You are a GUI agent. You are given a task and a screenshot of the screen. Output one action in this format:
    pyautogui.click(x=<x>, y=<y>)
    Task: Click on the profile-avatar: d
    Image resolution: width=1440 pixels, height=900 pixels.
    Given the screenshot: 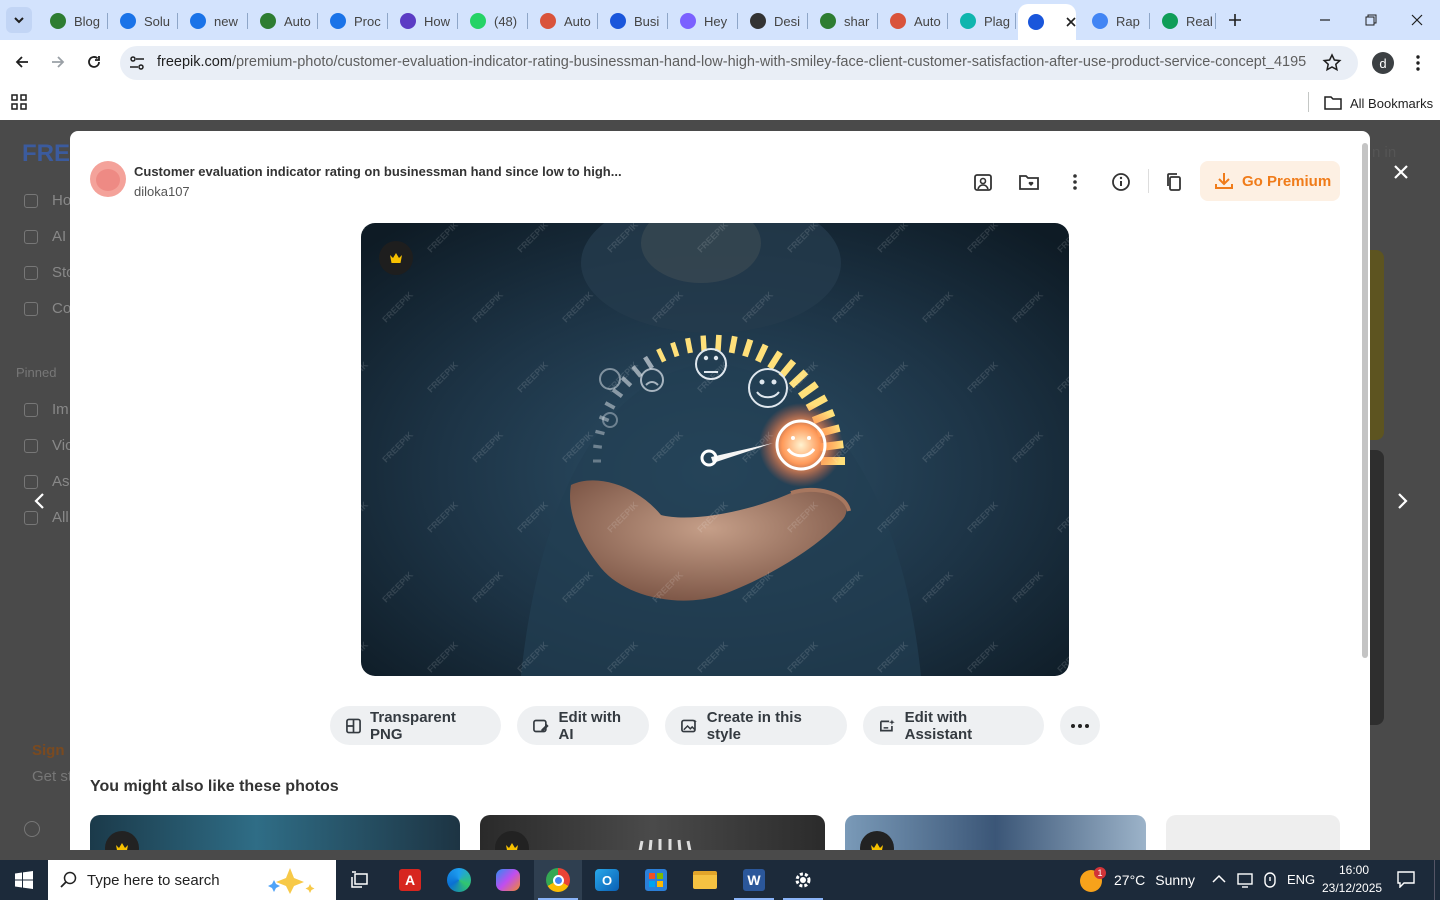 What is the action you would take?
    pyautogui.click(x=1383, y=63)
    